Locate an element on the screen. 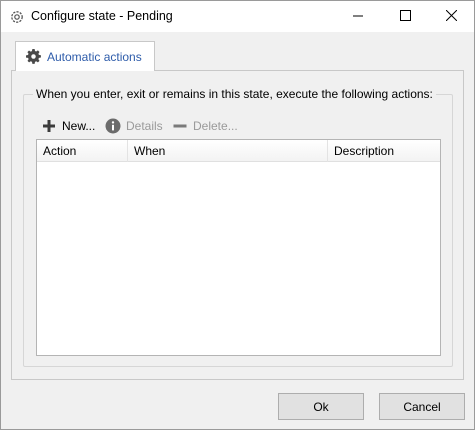 The image size is (475, 430). cancel-button: Cancel is located at coordinates (422, 406).